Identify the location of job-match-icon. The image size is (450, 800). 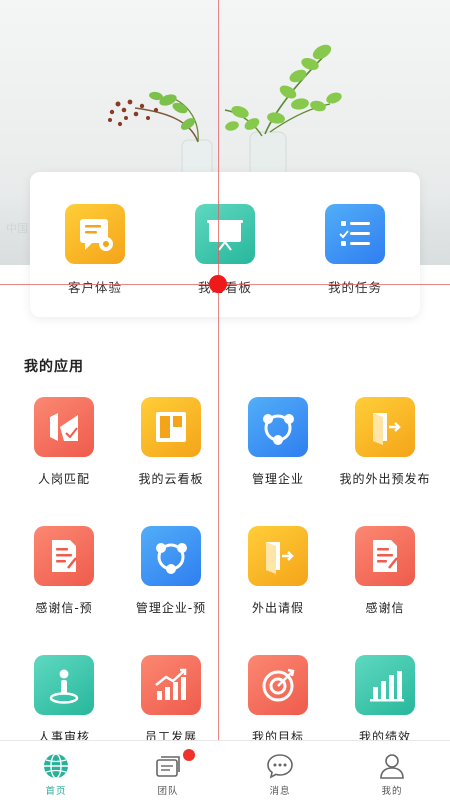
(64, 427).